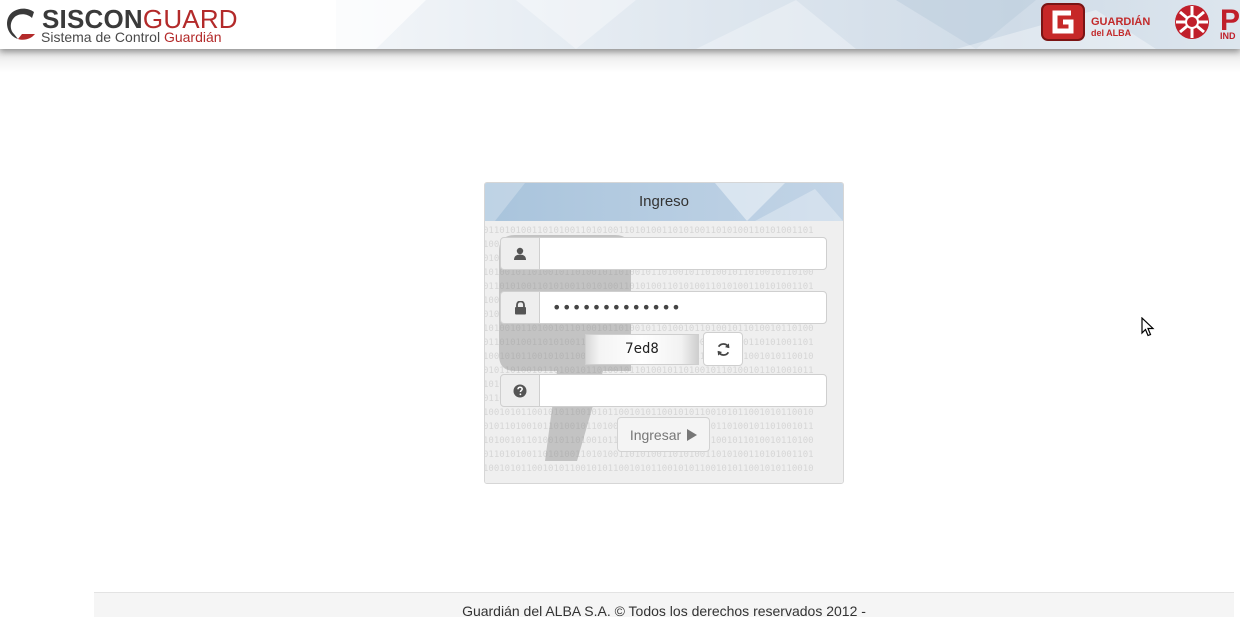  I want to click on panel-heading: Ingreso, so click(664, 202).